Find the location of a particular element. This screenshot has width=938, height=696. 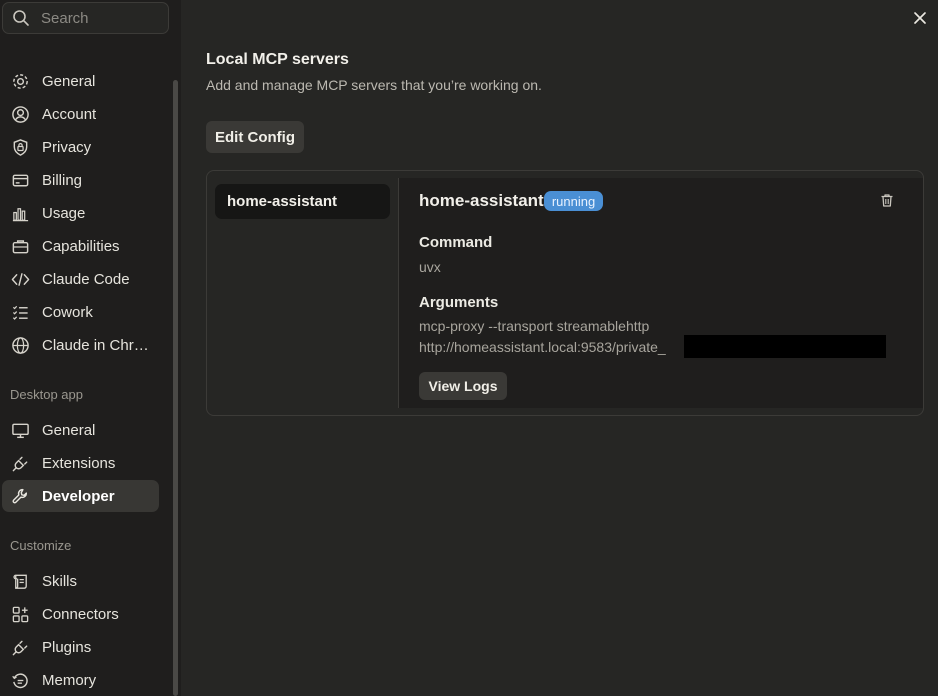

sidebar-item-cowork: Cowork is located at coordinates (80, 312).